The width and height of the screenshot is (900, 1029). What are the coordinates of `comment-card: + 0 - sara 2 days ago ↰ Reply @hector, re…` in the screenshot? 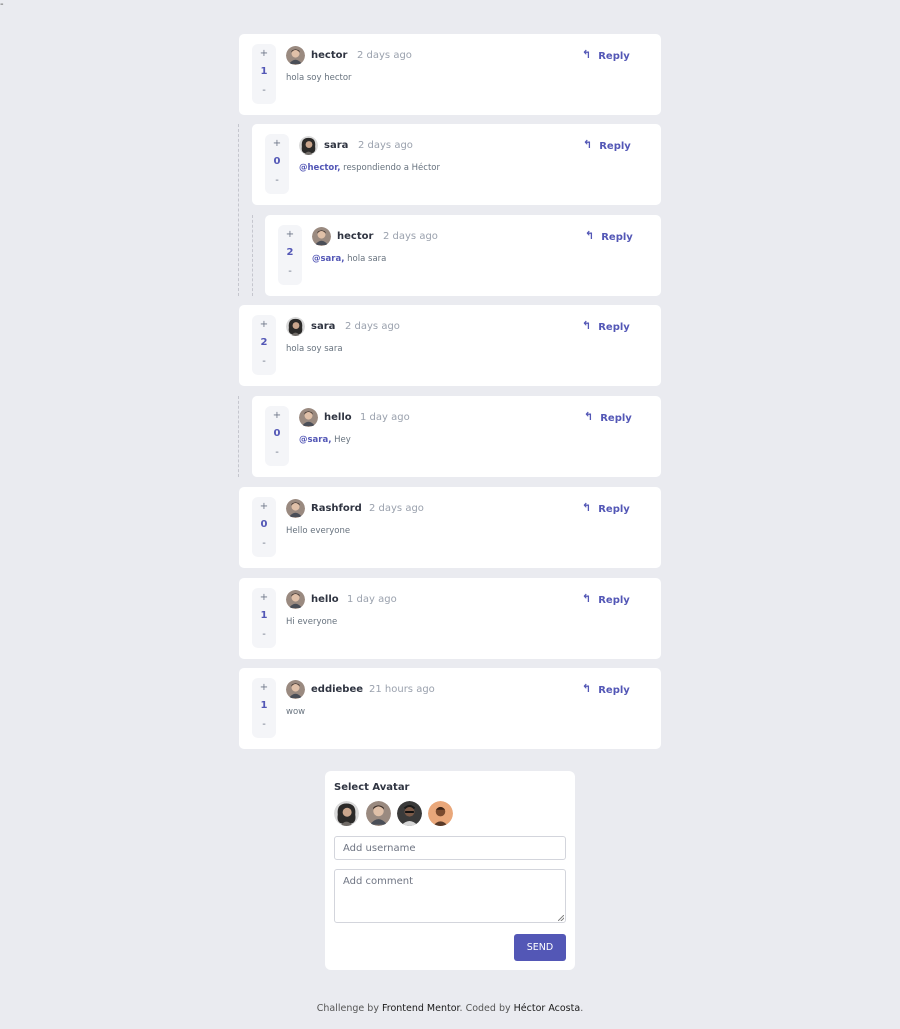 It's located at (456, 164).